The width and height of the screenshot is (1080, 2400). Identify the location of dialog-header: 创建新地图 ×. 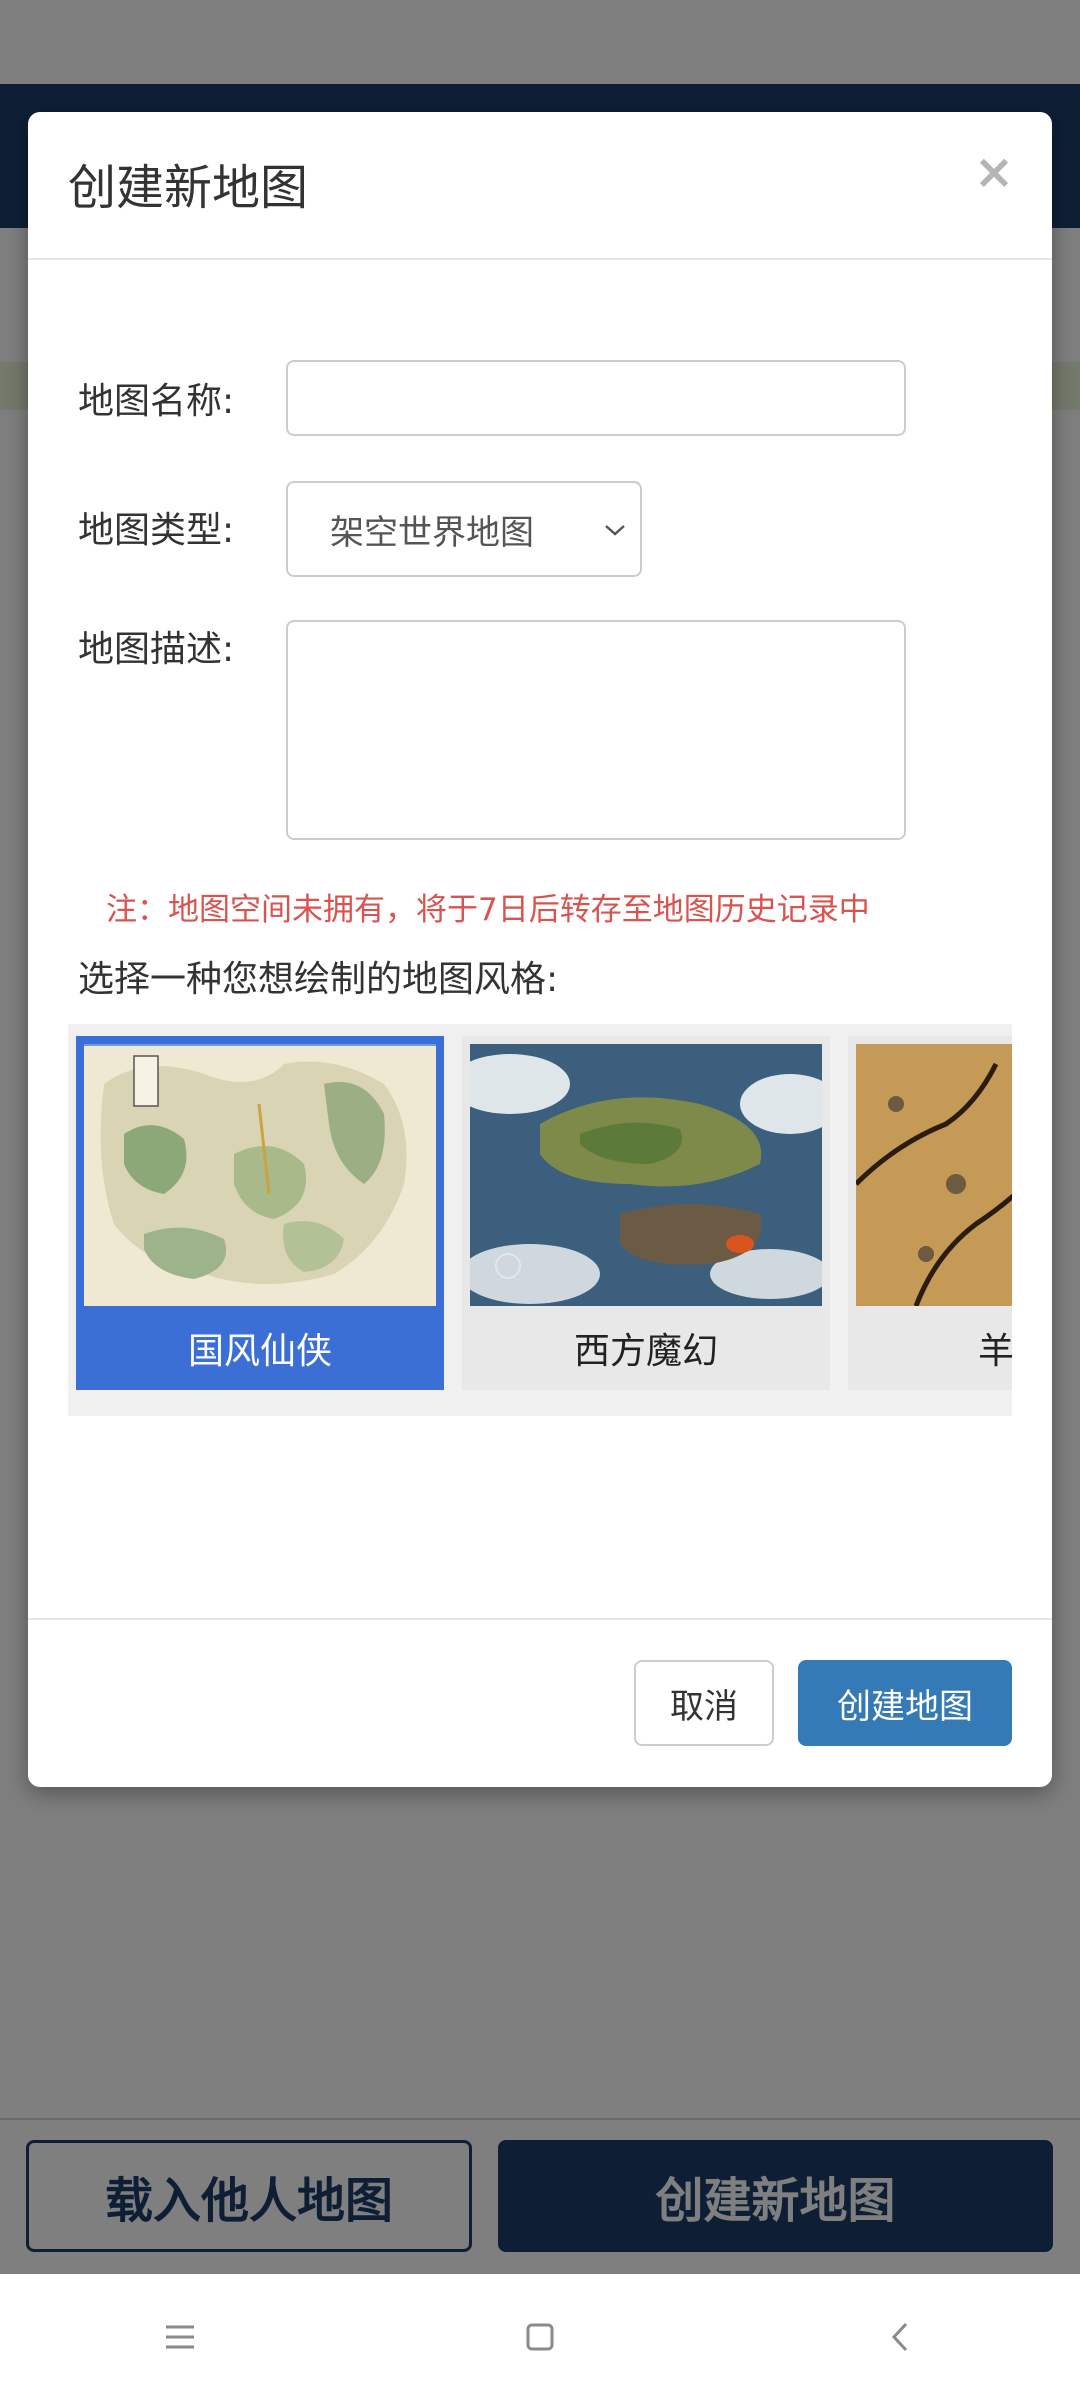
(540, 186).